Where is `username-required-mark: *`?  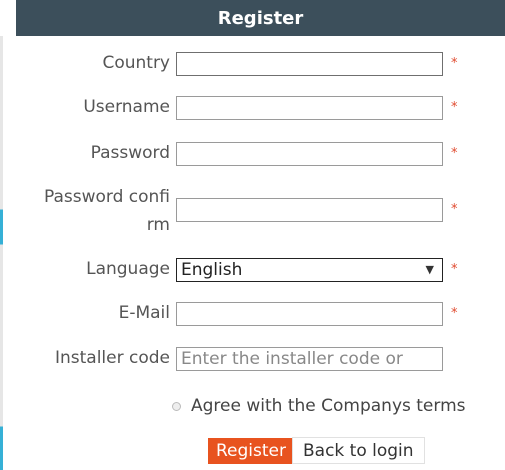 username-required-mark: * is located at coordinates (454, 107).